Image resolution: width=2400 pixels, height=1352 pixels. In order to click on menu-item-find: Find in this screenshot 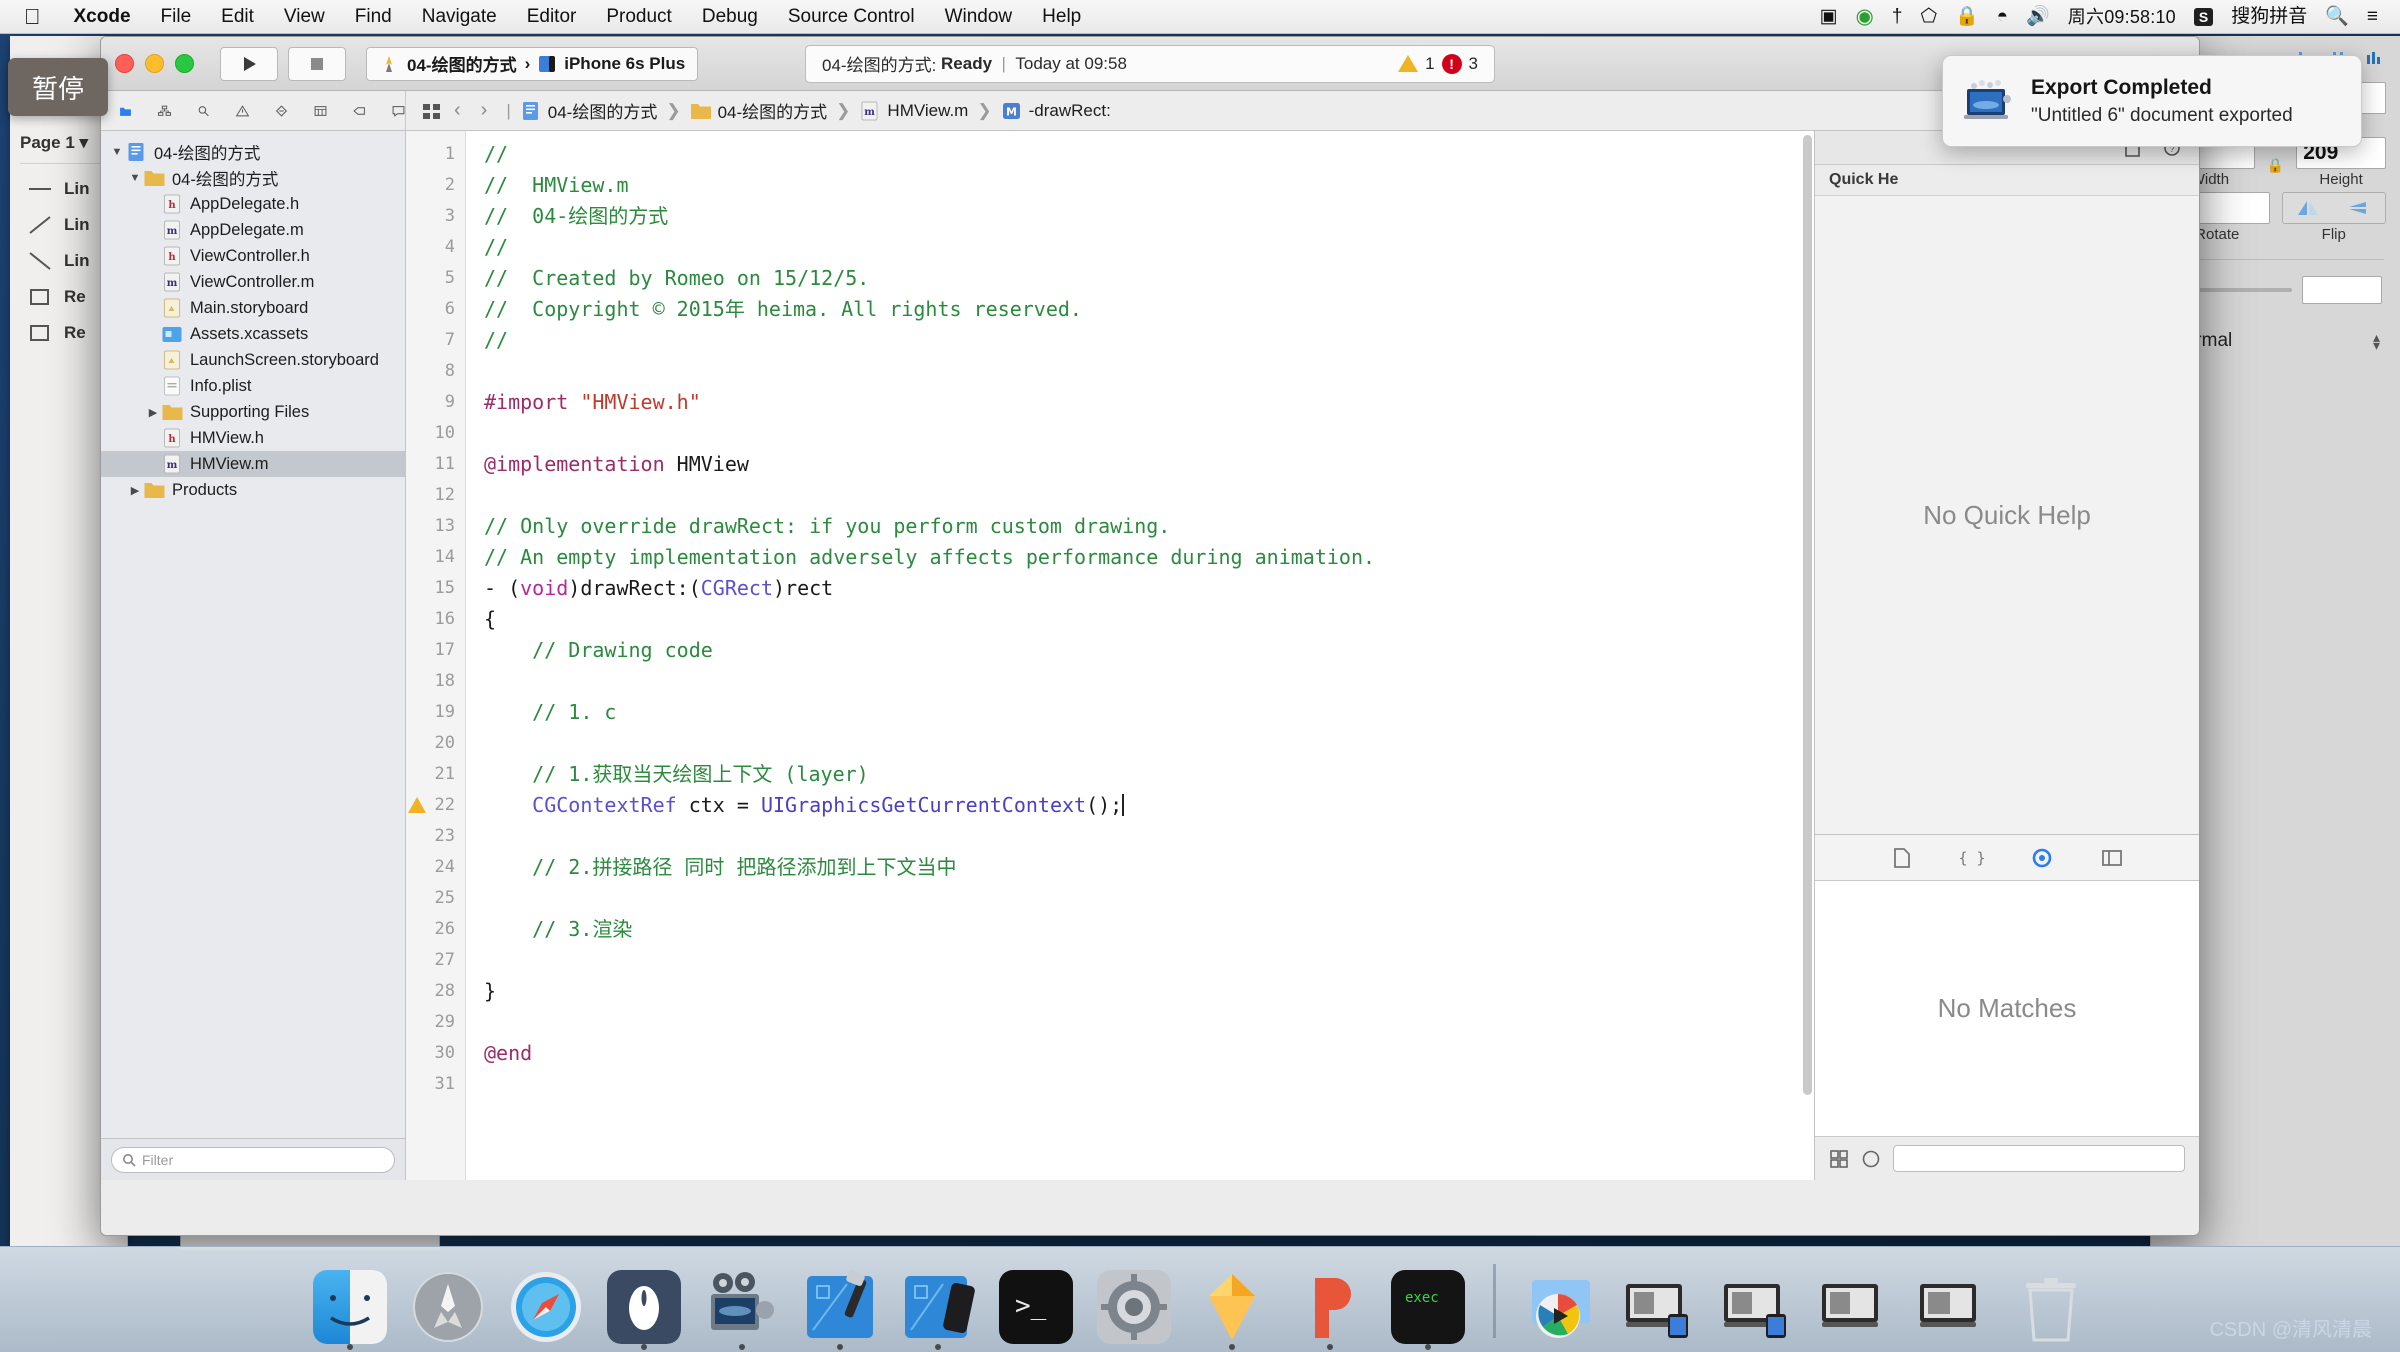, I will do `click(373, 17)`.